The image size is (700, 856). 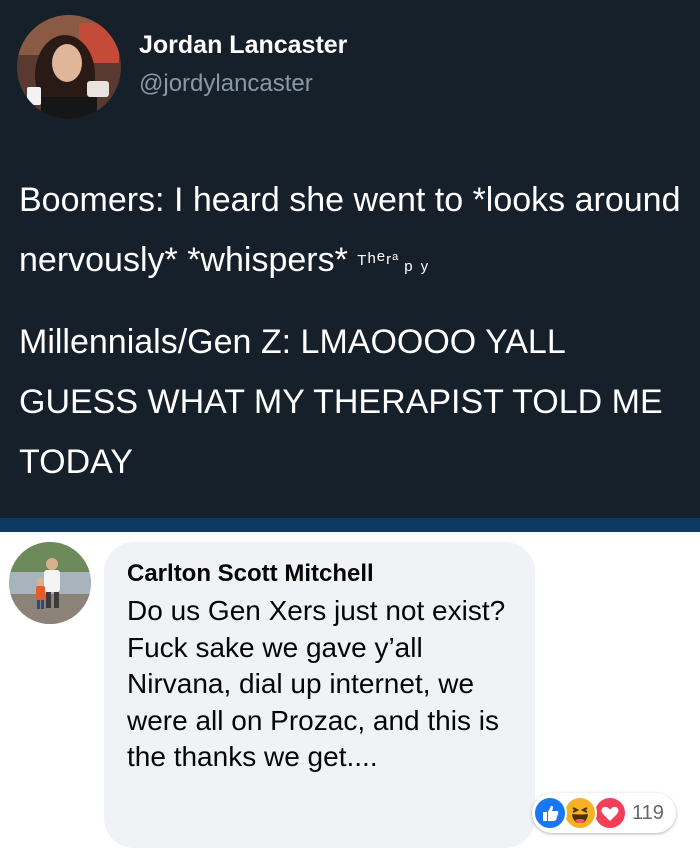 What do you see at coordinates (226, 84) in the screenshot?
I see `tweet-author-handle: @jordylancaster` at bounding box center [226, 84].